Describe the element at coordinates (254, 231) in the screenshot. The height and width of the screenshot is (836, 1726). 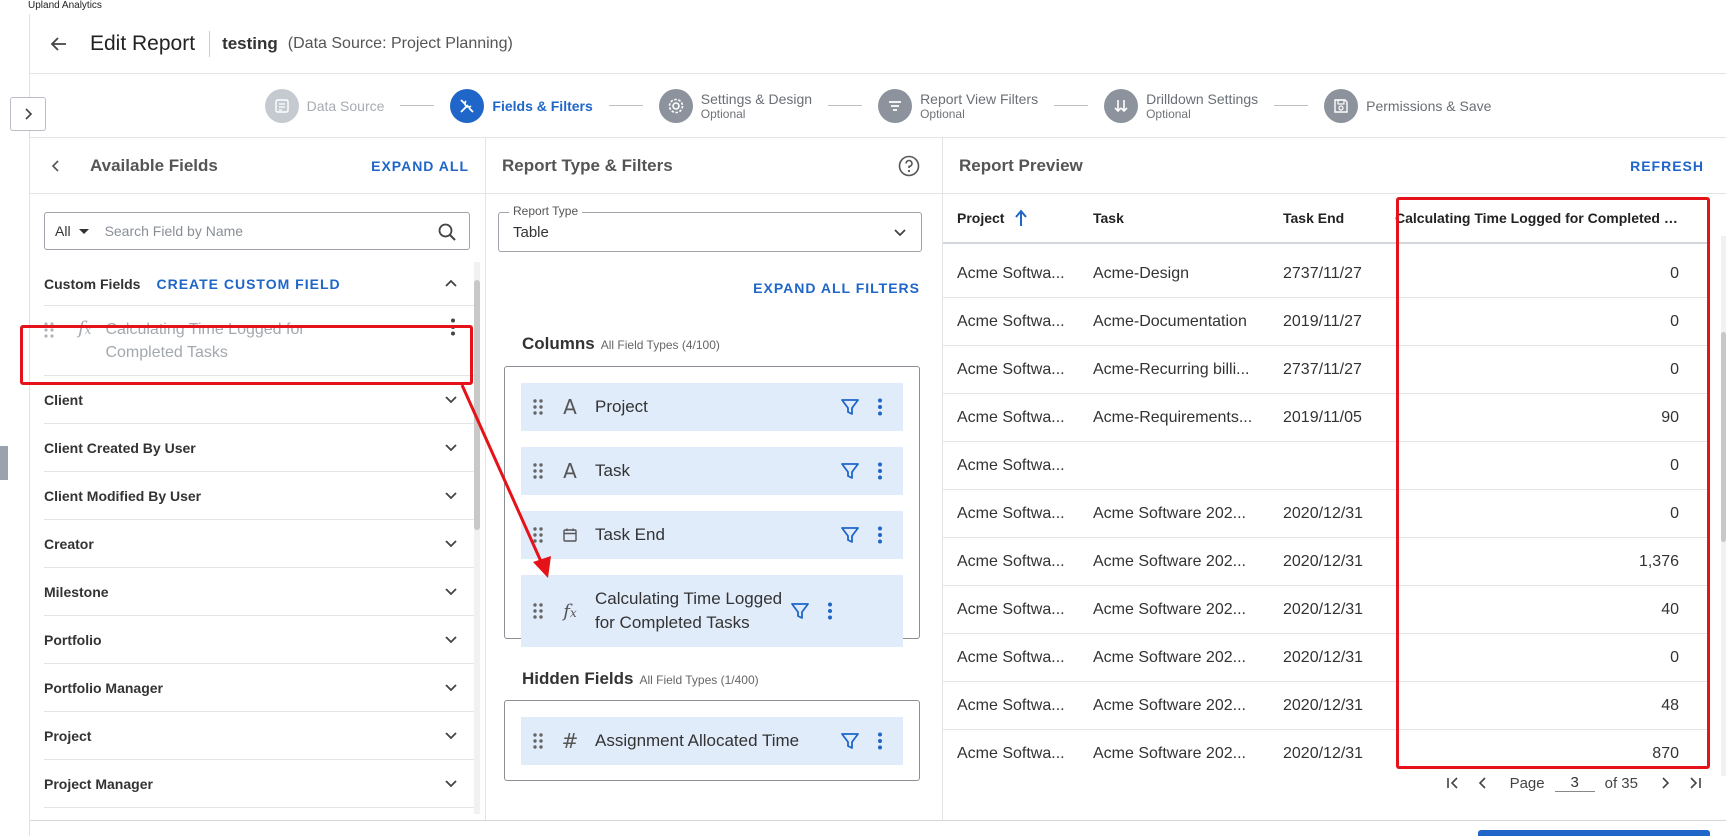
I see `search-input` at that location.